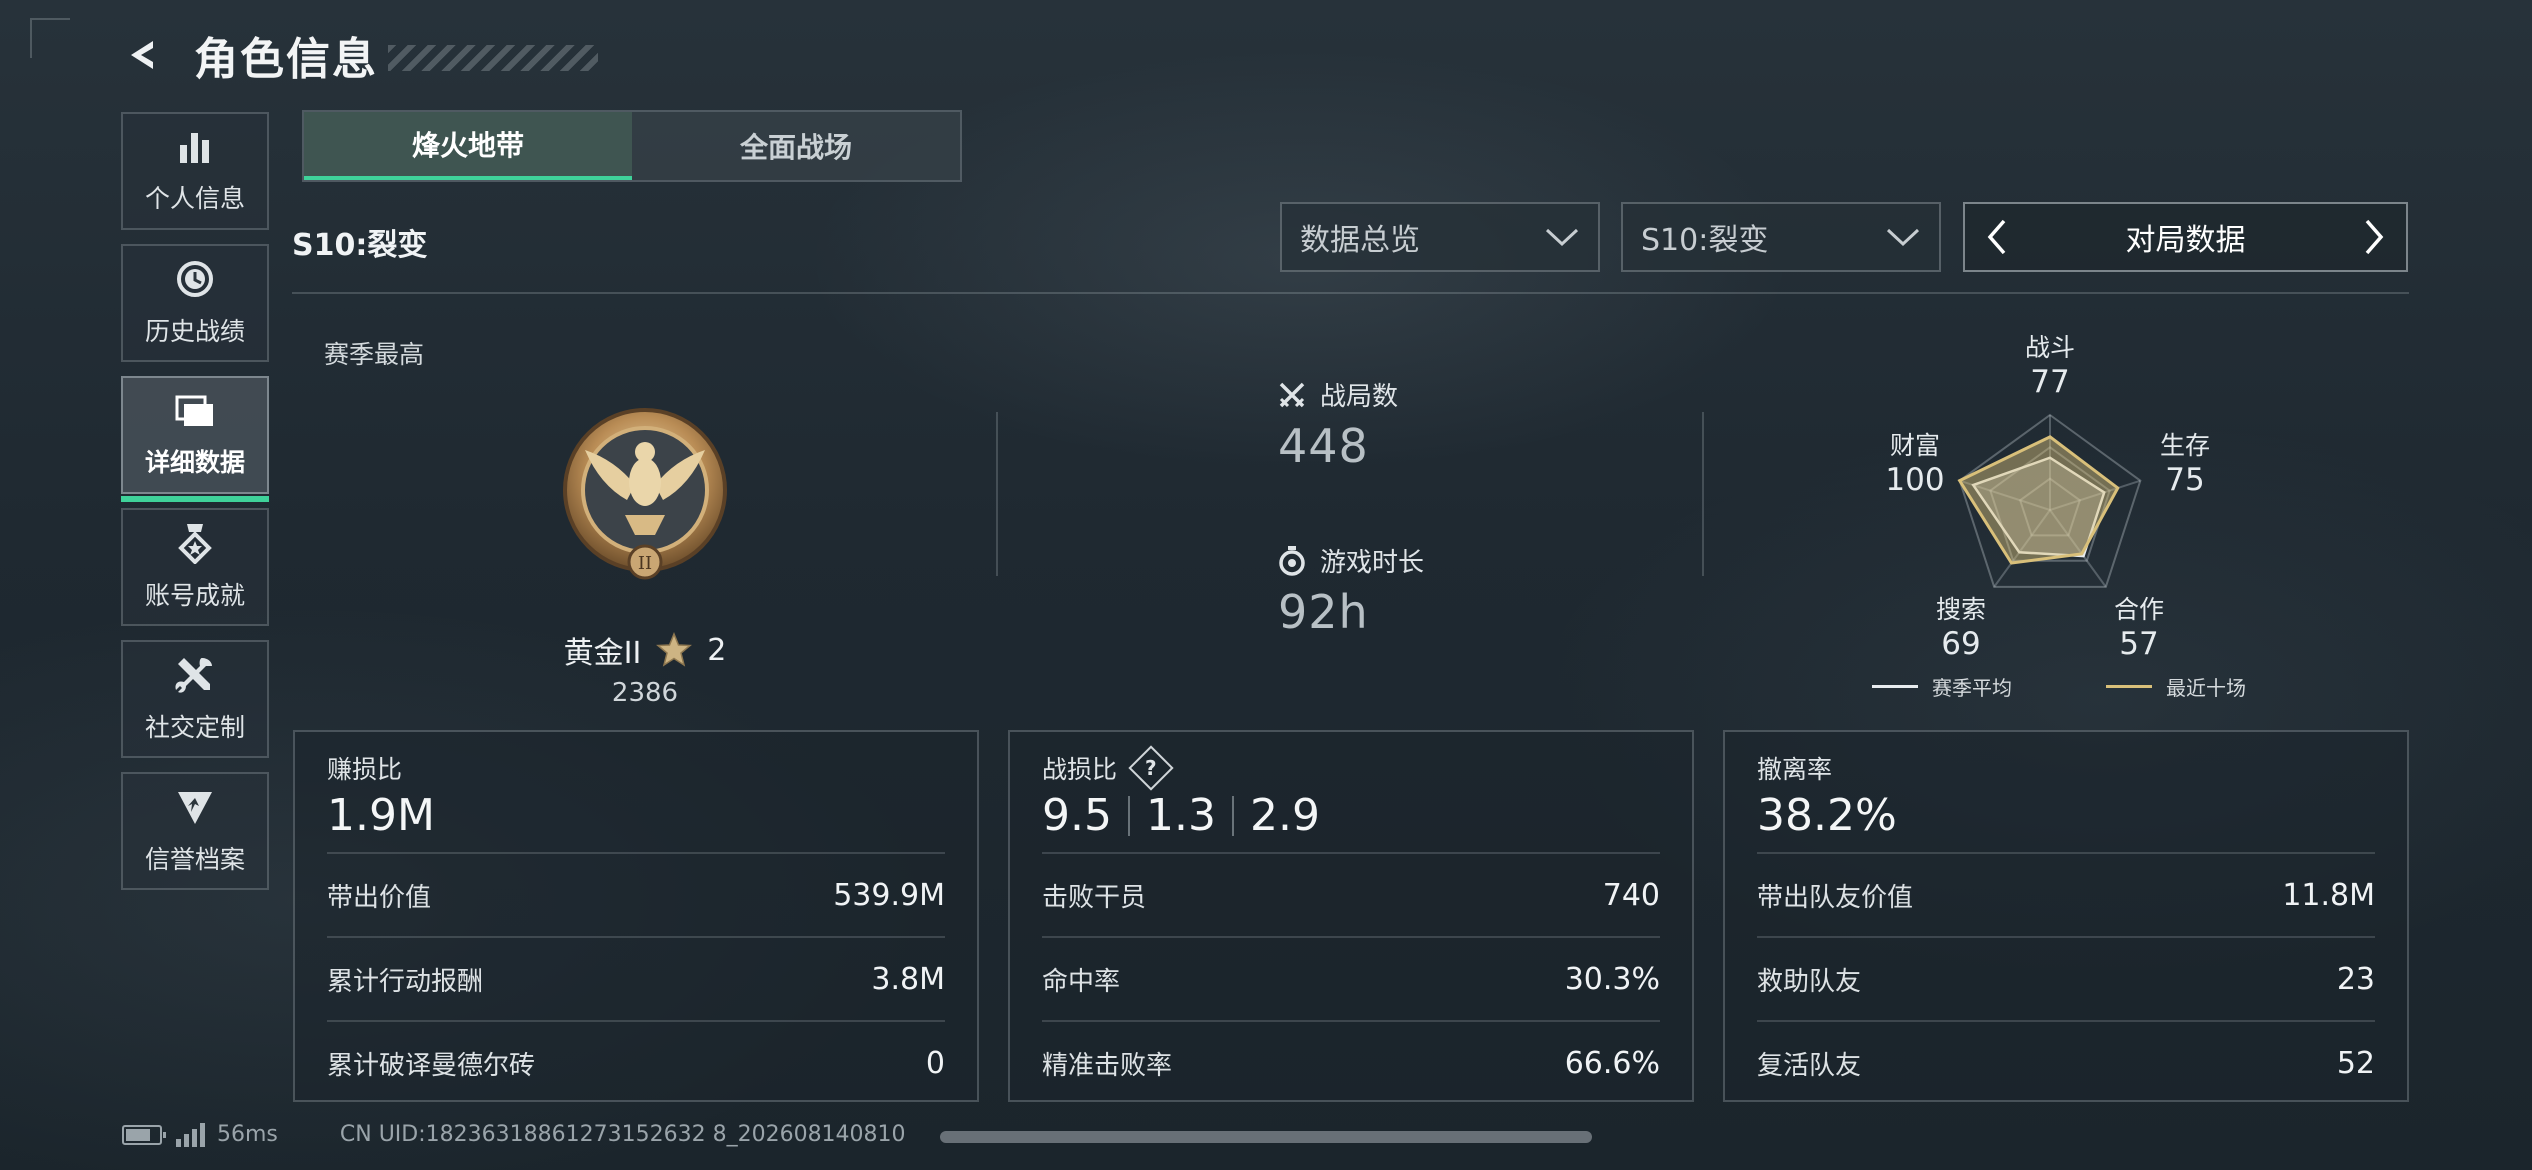 This screenshot has width=2532, height=1170. What do you see at coordinates (2184, 464) in the screenshot?
I see `radar-label-survival: 生存 75` at bounding box center [2184, 464].